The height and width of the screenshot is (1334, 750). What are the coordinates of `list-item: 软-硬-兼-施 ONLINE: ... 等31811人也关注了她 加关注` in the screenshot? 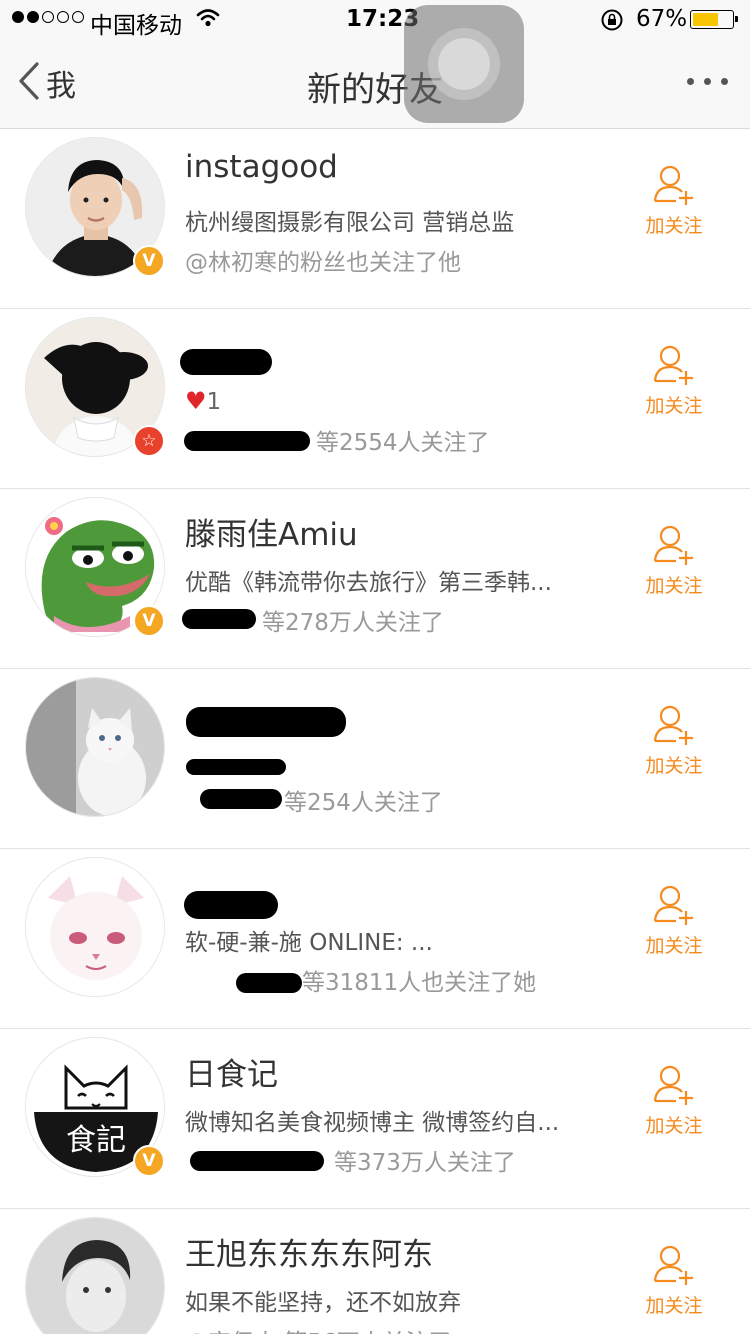 It's located at (375, 939).